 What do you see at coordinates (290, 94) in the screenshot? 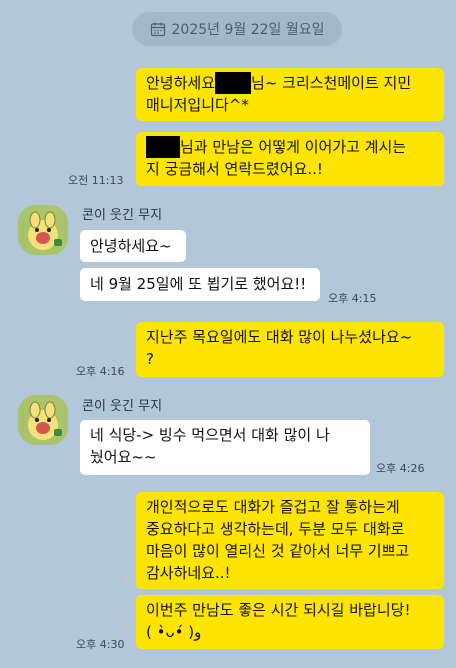
I see `message-bubble-sent: 안녕하세요 님~ 크리스천메이트 지민 매니저입니다^*` at bounding box center [290, 94].